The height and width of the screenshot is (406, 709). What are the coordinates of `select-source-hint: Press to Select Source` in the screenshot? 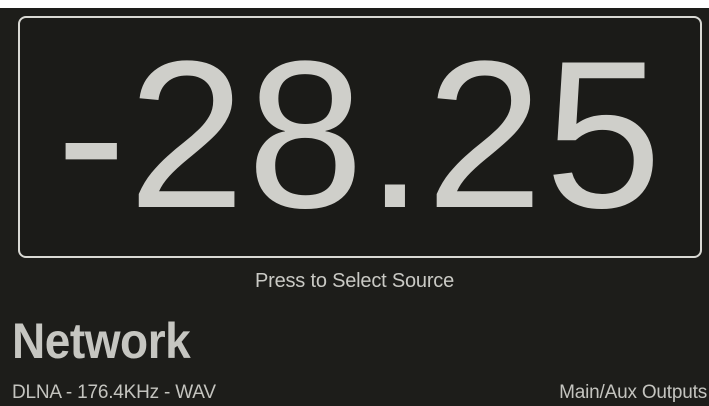 It's located at (354, 281).